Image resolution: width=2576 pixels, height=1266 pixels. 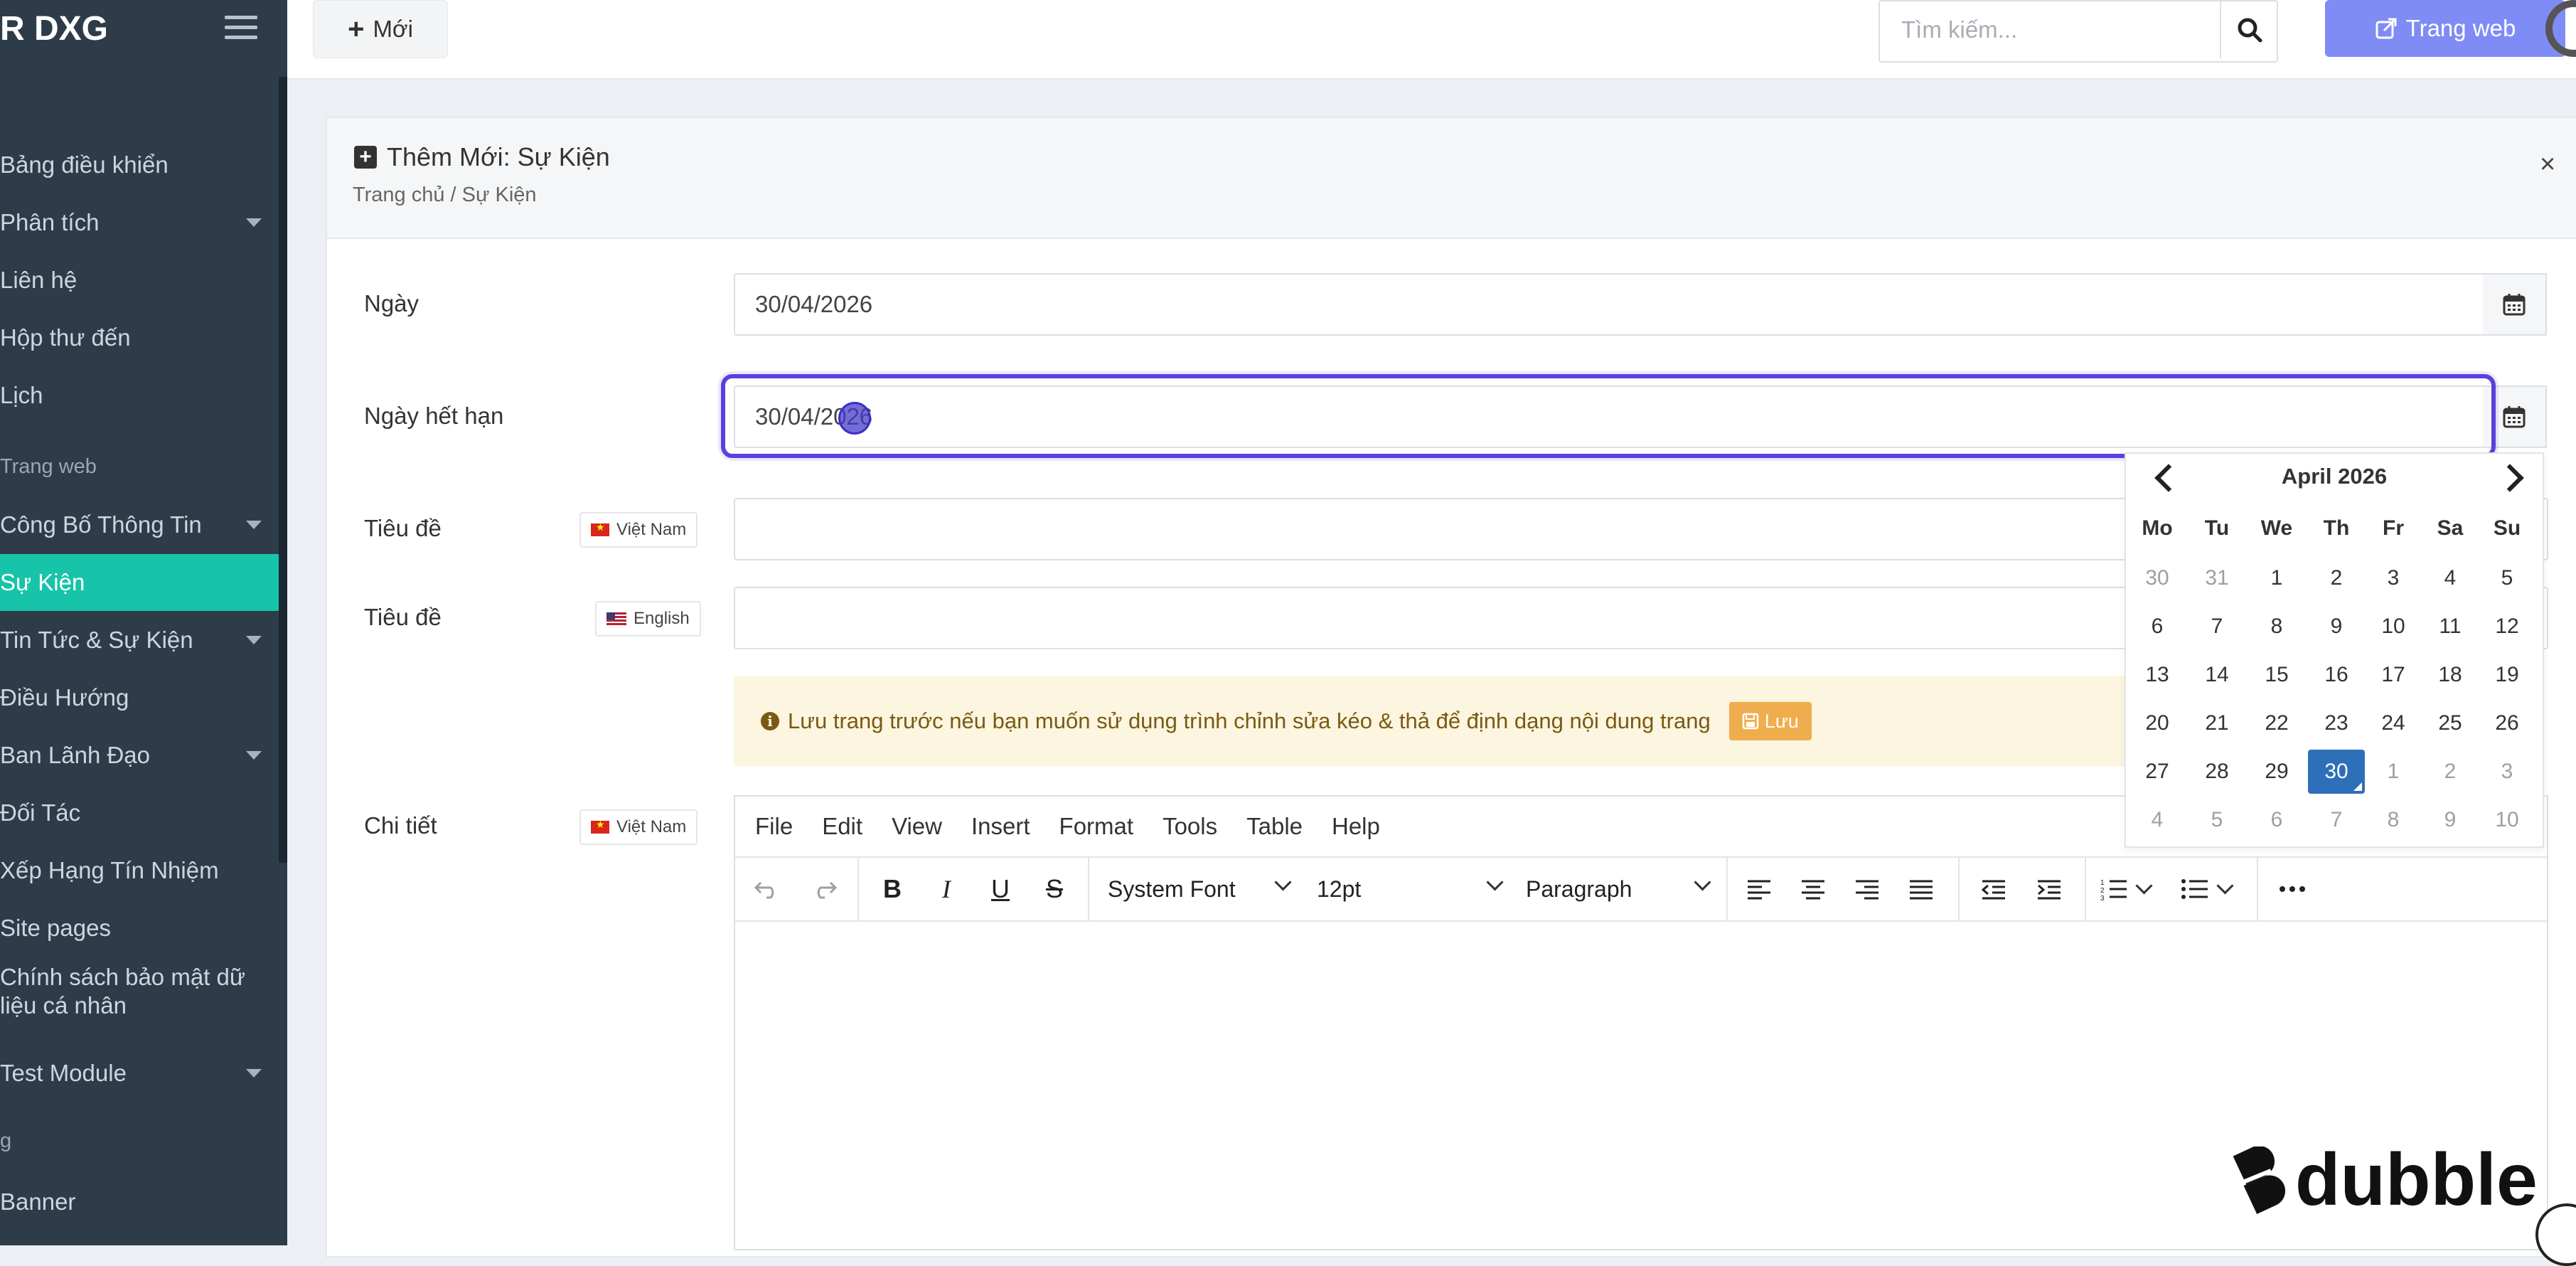 What do you see at coordinates (1867, 889) in the screenshot?
I see `align-right-button` at bounding box center [1867, 889].